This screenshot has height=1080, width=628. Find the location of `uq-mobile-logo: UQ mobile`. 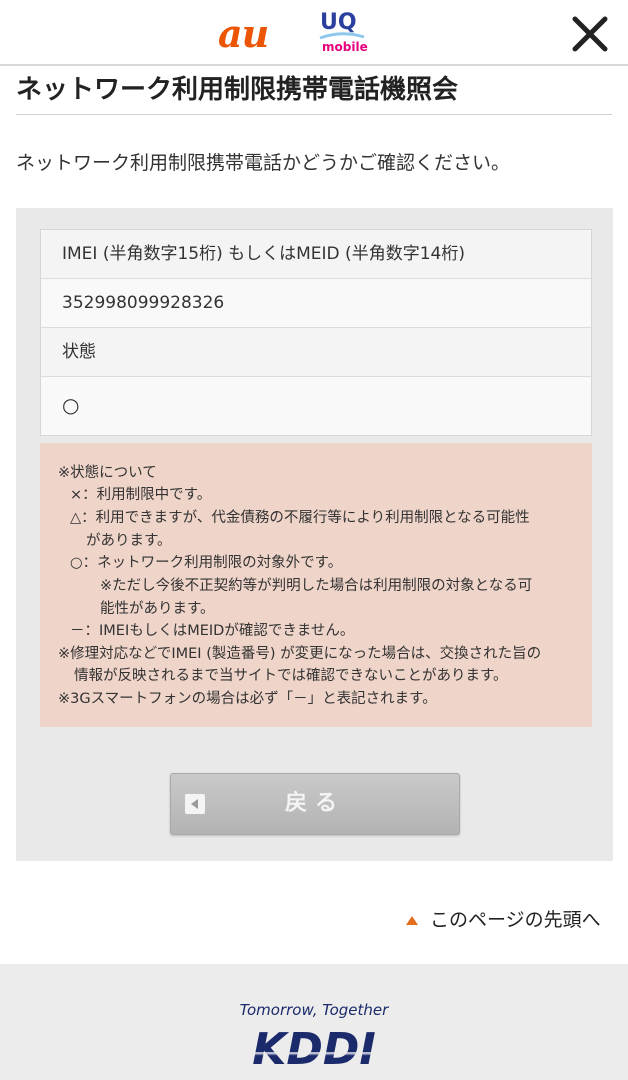

uq-mobile-logo: UQ mobile is located at coordinates (344, 34).